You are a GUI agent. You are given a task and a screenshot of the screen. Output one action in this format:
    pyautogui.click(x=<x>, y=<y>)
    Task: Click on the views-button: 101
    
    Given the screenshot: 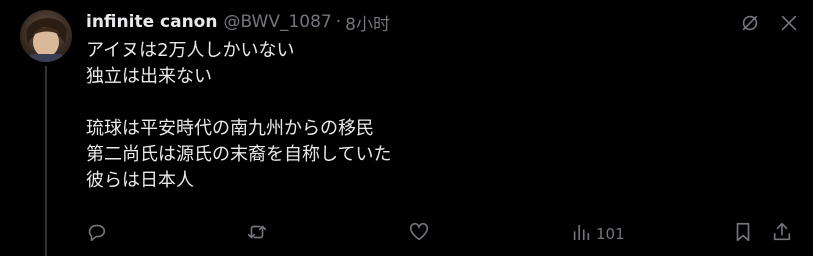 What is the action you would take?
    pyautogui.click(x=597, y=234)
    